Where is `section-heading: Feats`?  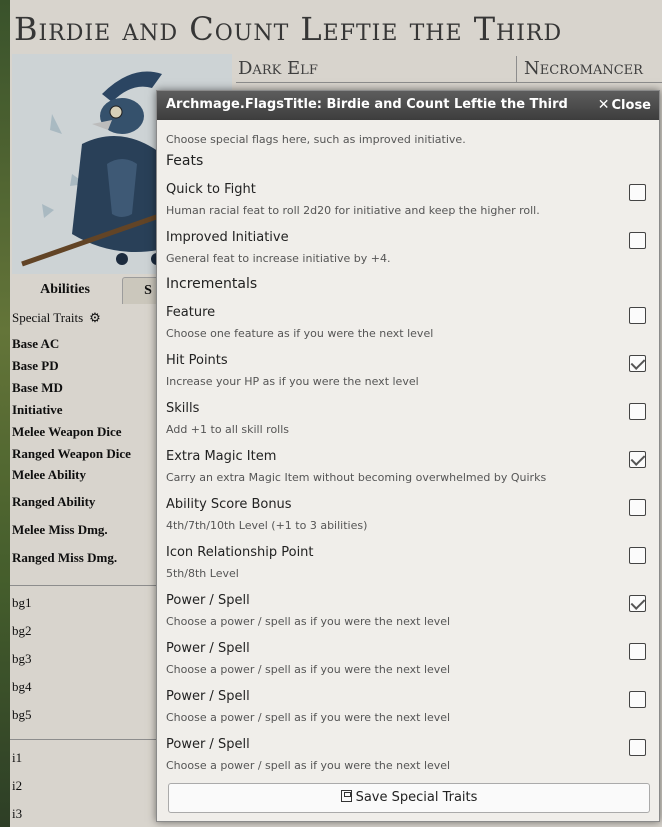
section-heading: Feats is located at coordinates (185, 161).